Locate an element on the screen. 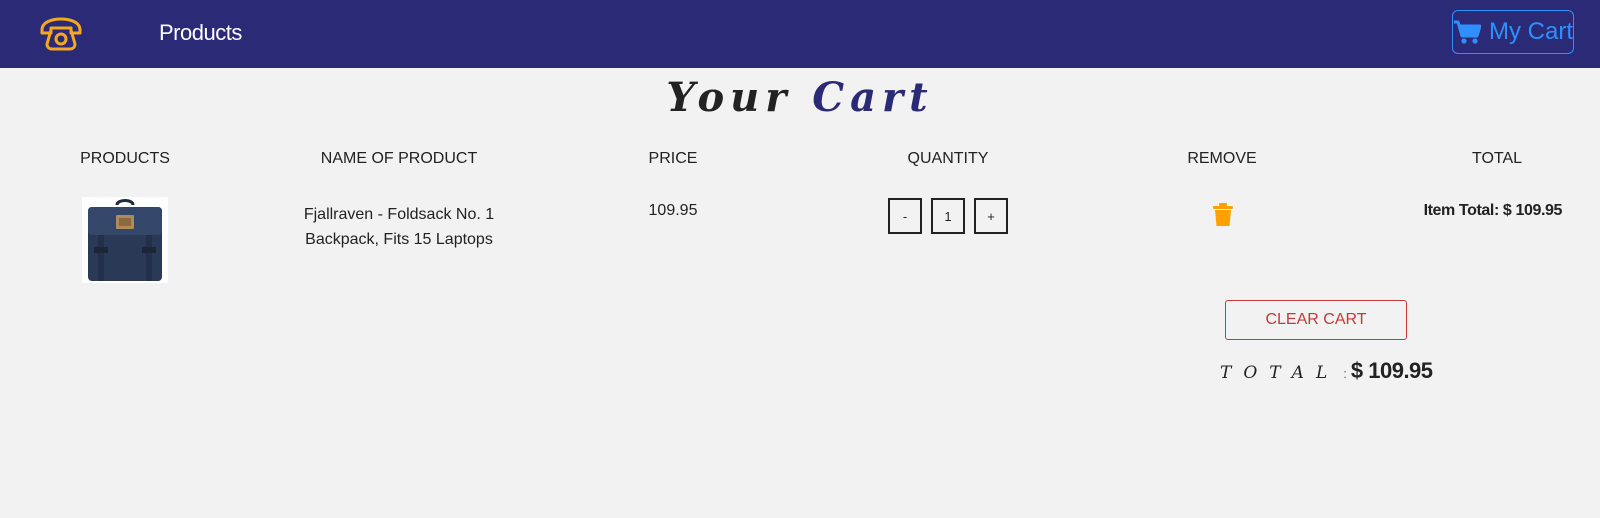 This screenshot has width=1600, height=518. cart-icon is located at coordinates (1467, 32).